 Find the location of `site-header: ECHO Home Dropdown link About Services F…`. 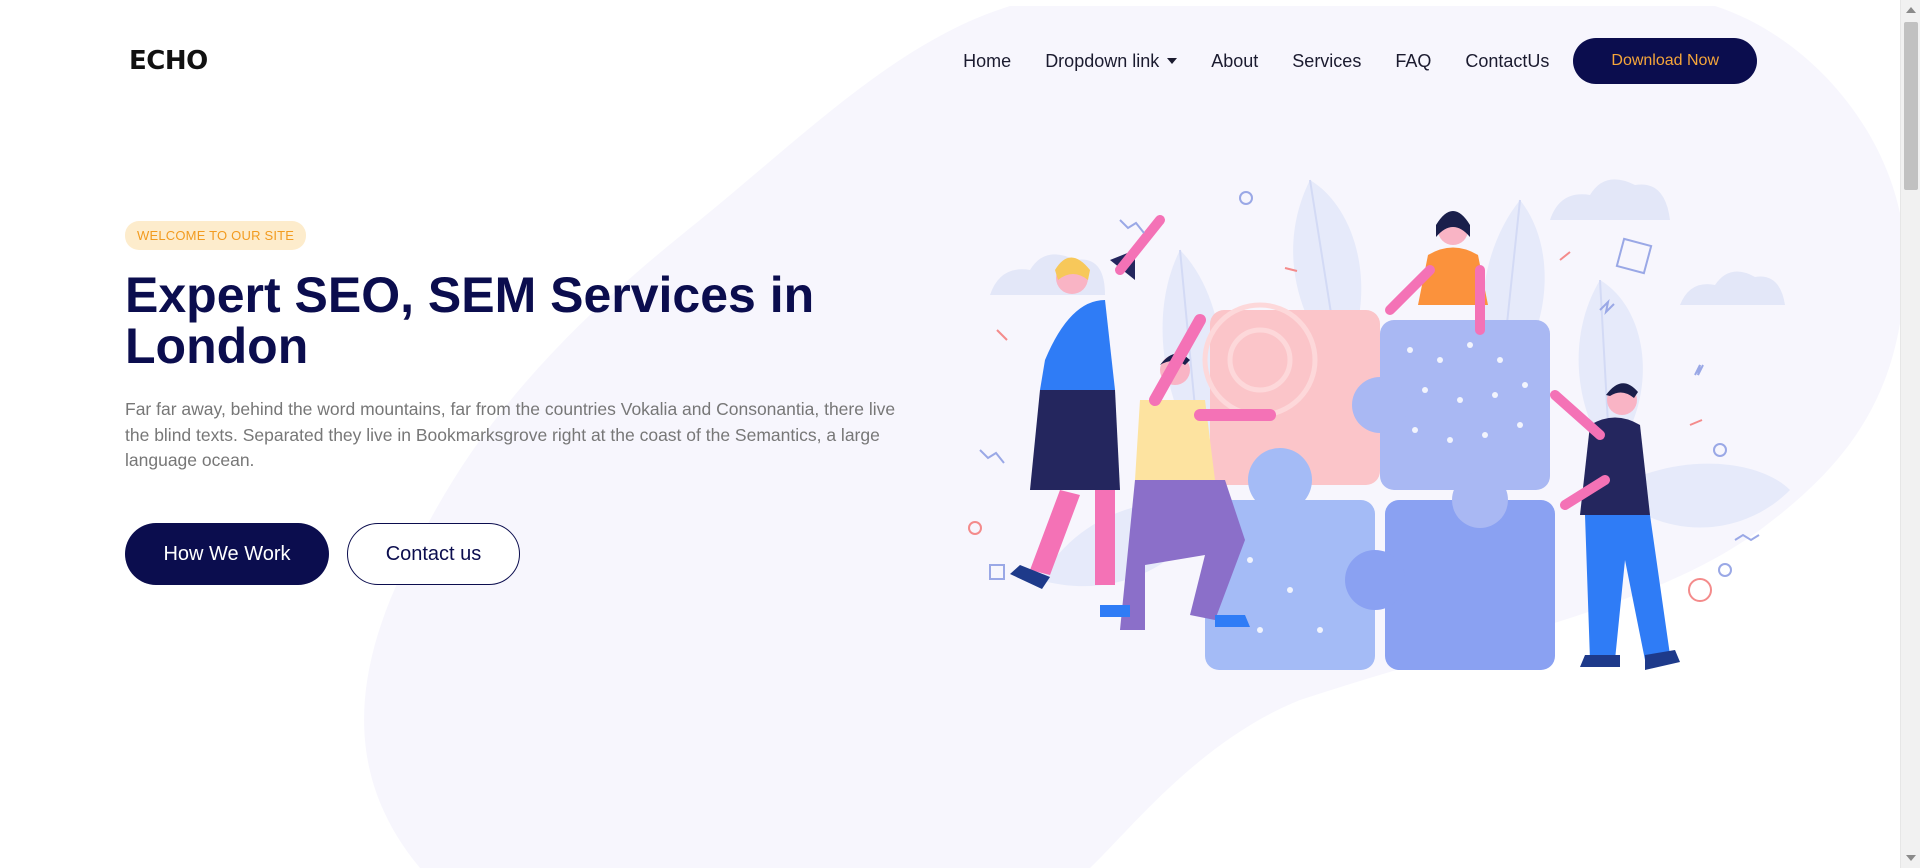

site-header: ECHO Home Dropdown link About Services F… is located at coordinates (950, 60).